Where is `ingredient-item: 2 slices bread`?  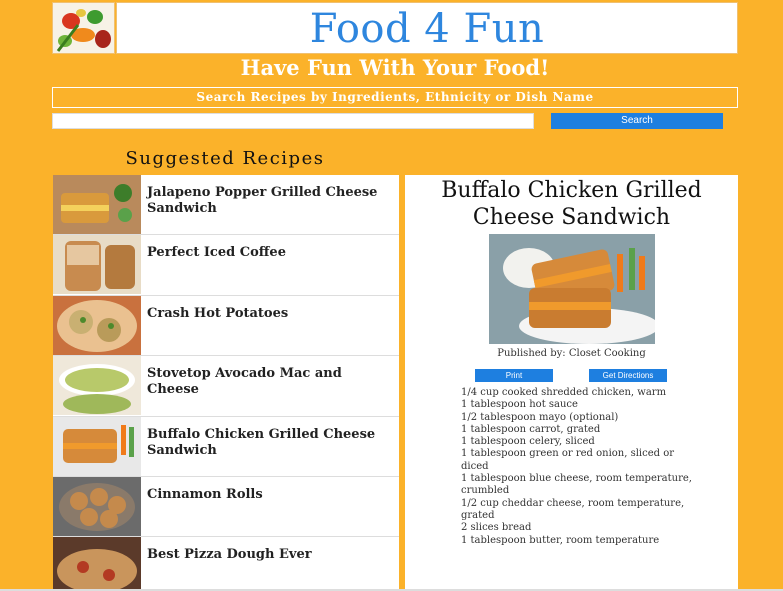
ingredient-item: 2 slices bread is located at coordinates (496, 528).